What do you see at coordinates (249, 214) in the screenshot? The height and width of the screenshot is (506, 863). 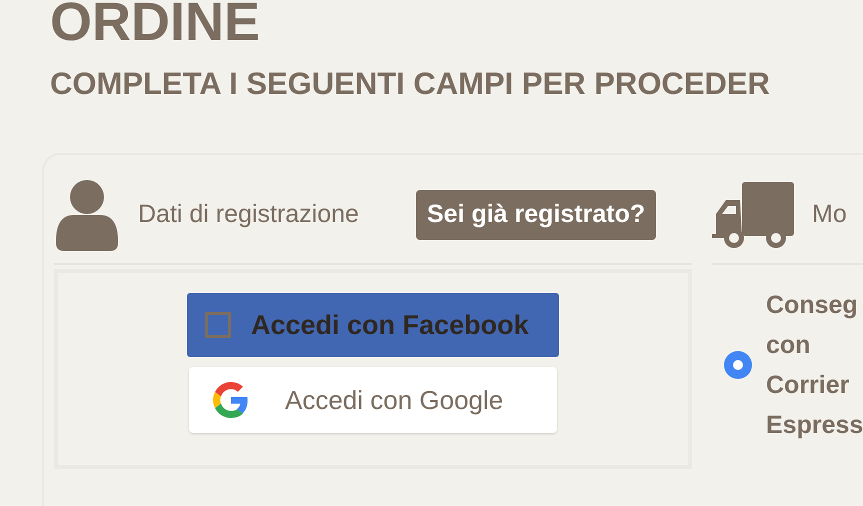 I see `section-heading: Dati di registrazione` at bounding box center [249, 214].